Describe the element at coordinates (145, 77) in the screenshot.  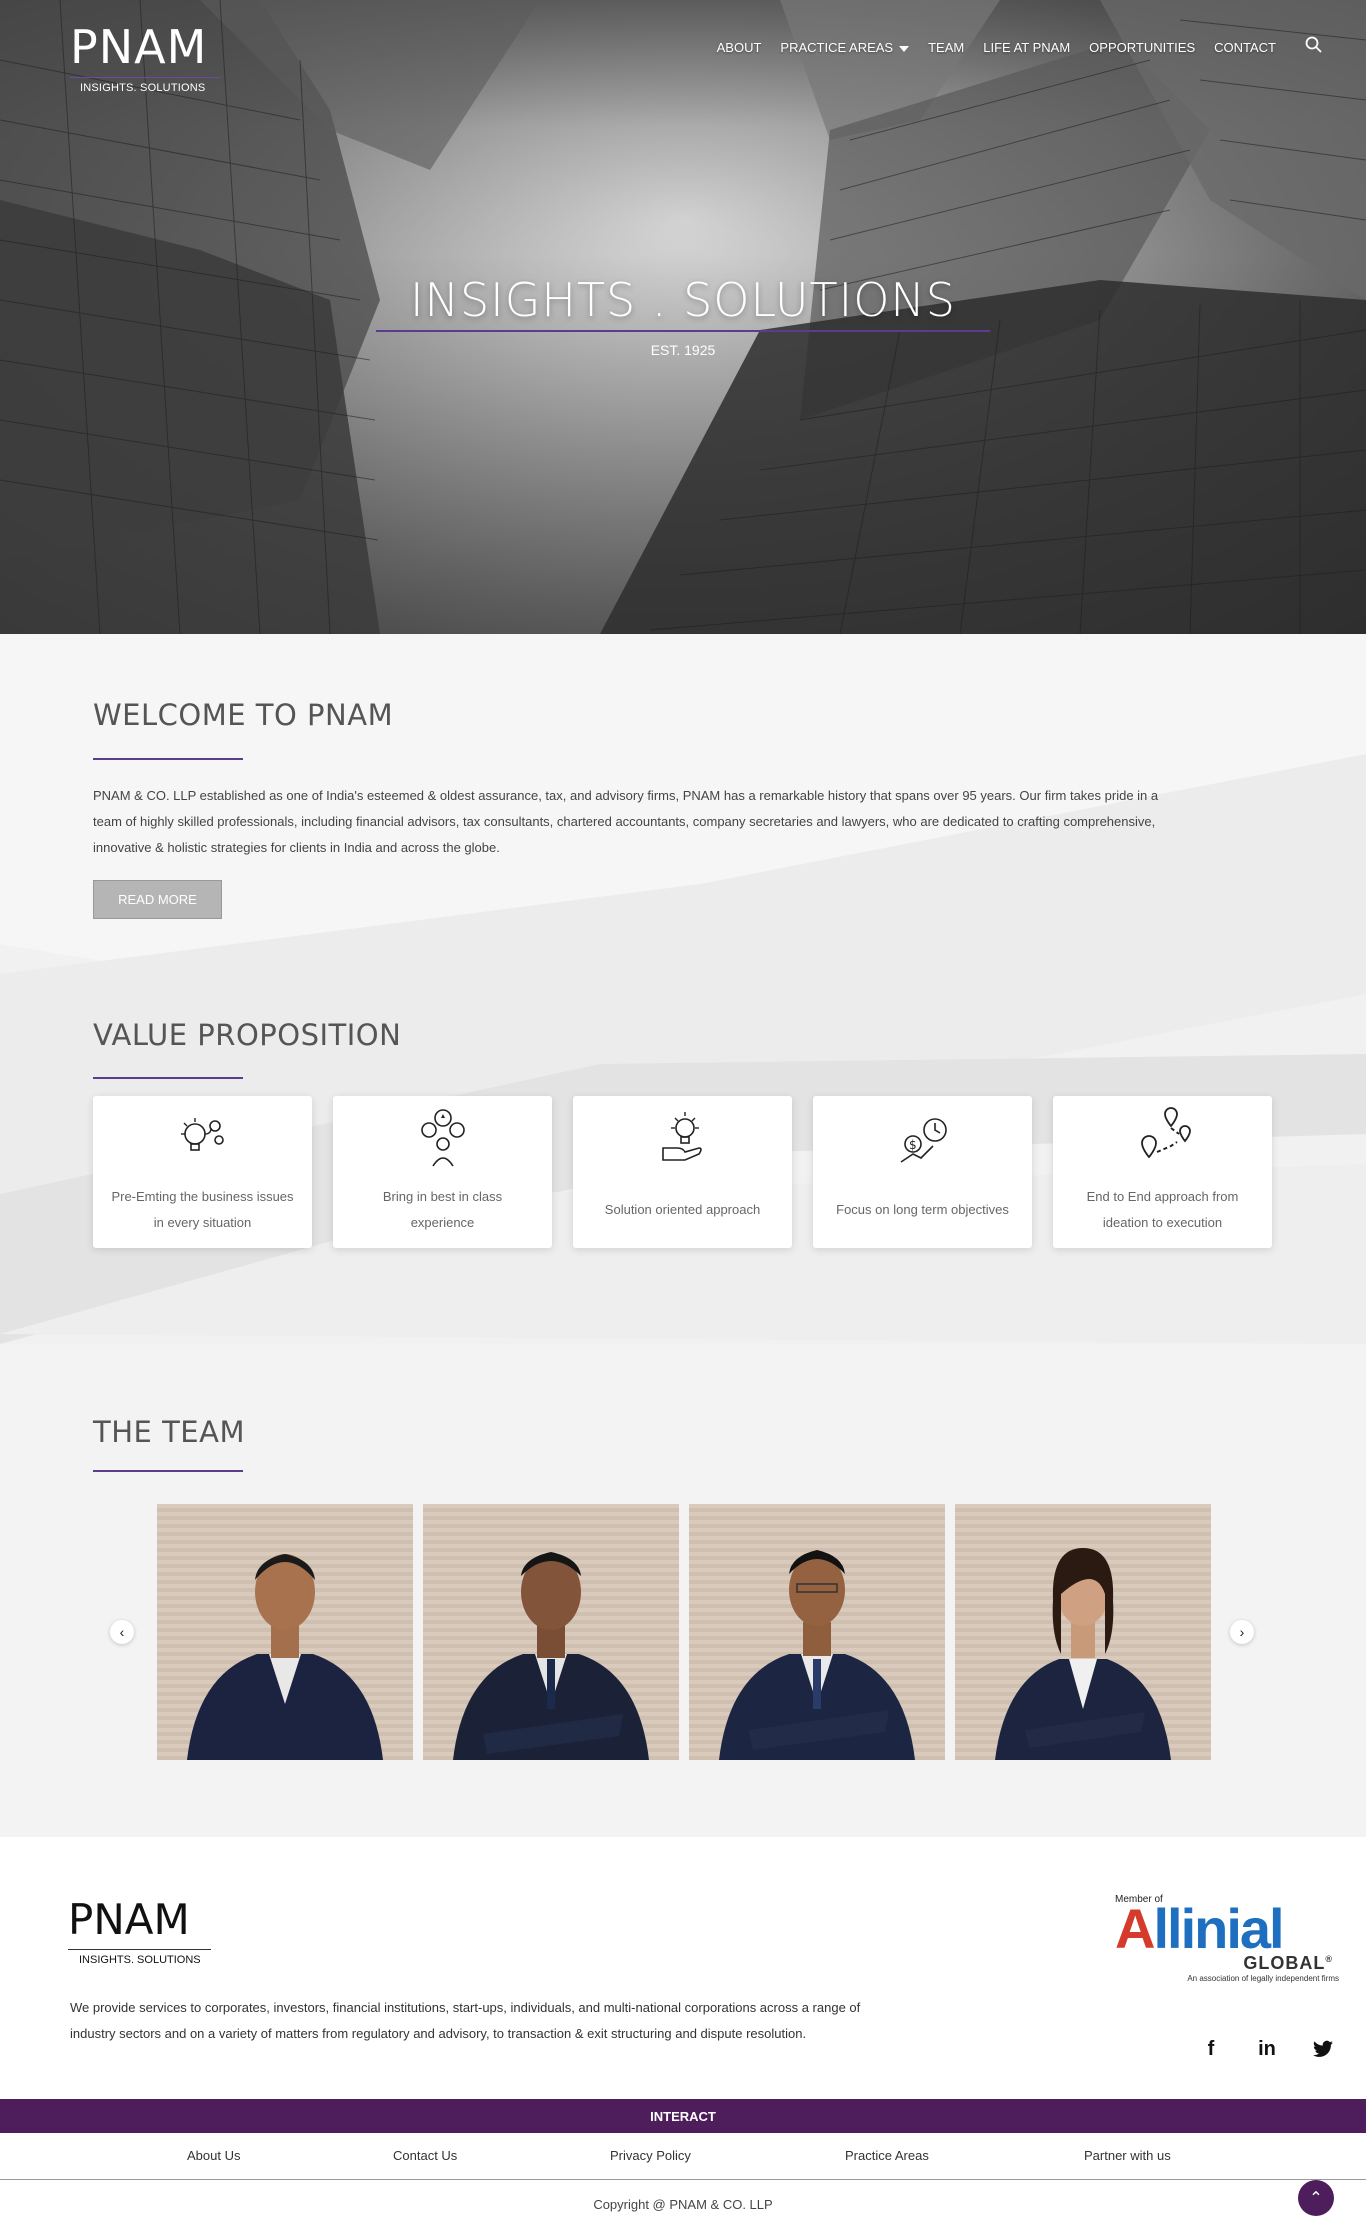
I see `logo-rule` at that location.